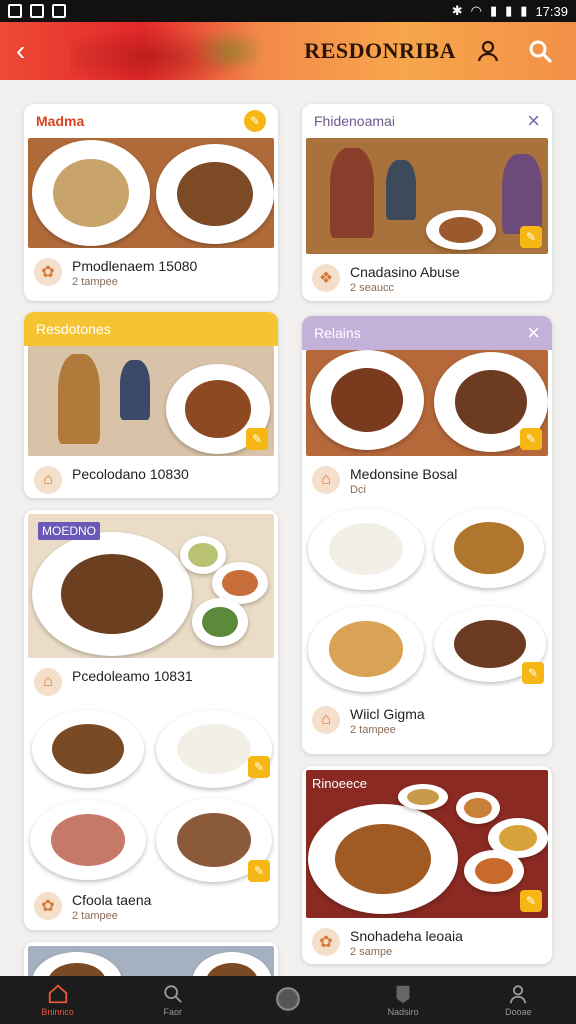 The image size is (576, 1024). What do you see at coordinates (372, 288) in the screenshot?
I see `card-subtitle: 2 seaucc` at bounding box center [372, 288].